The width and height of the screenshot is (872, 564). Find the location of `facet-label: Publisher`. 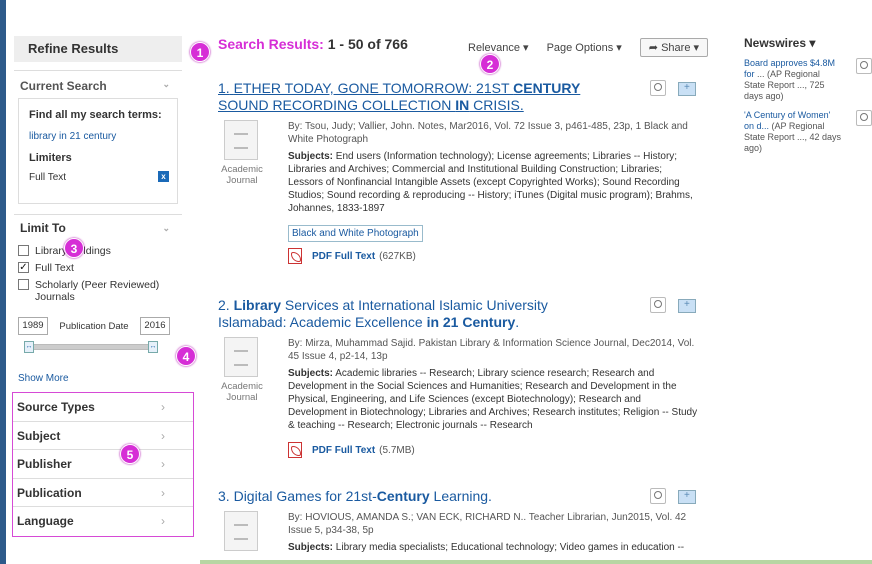

facet-label: Publisher is located at coordinates (44, 464).